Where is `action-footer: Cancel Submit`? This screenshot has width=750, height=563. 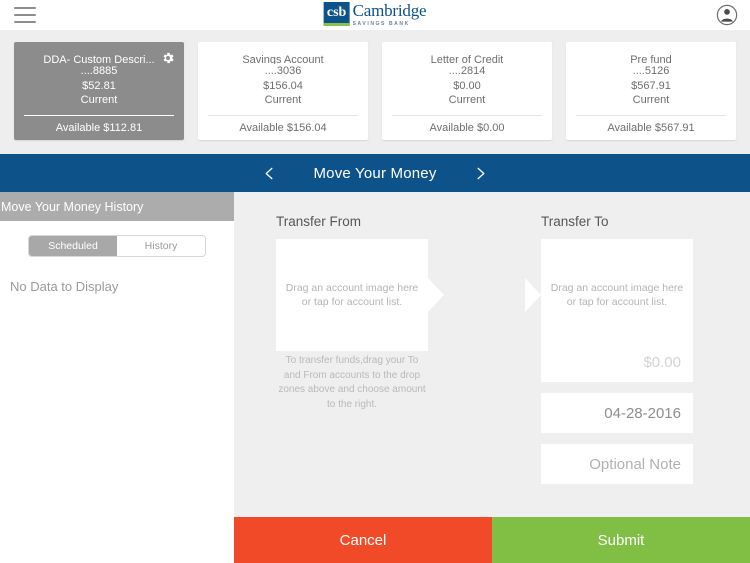
action-footer: Cancel Submit is located at coordinates (492, 540).